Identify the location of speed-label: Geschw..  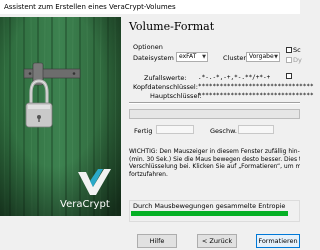
(223, 131).